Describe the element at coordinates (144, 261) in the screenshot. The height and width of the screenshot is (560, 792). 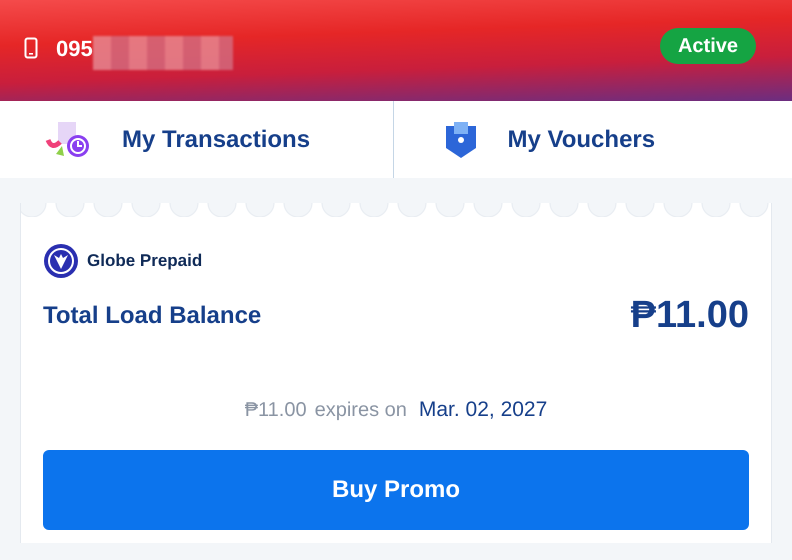
I see `brand-name: Globe Prepaid` at that location.